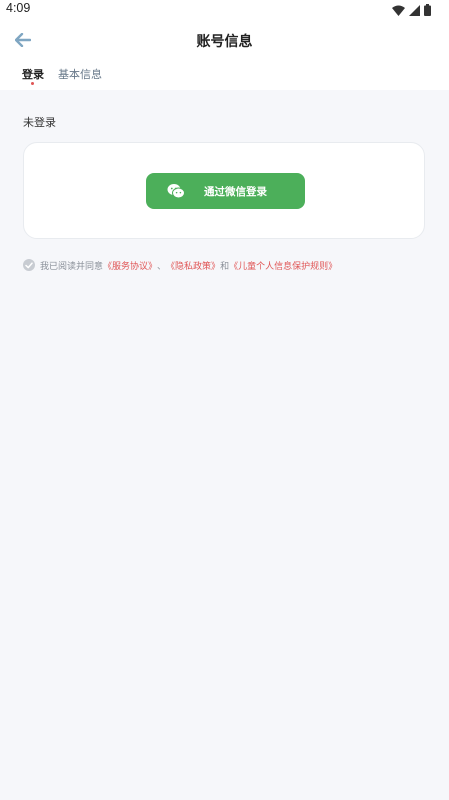  Describe the element at coordinates (193, 265) in the screenshot. I see `privacy-policy-link: 《隐私政策》` at that location.